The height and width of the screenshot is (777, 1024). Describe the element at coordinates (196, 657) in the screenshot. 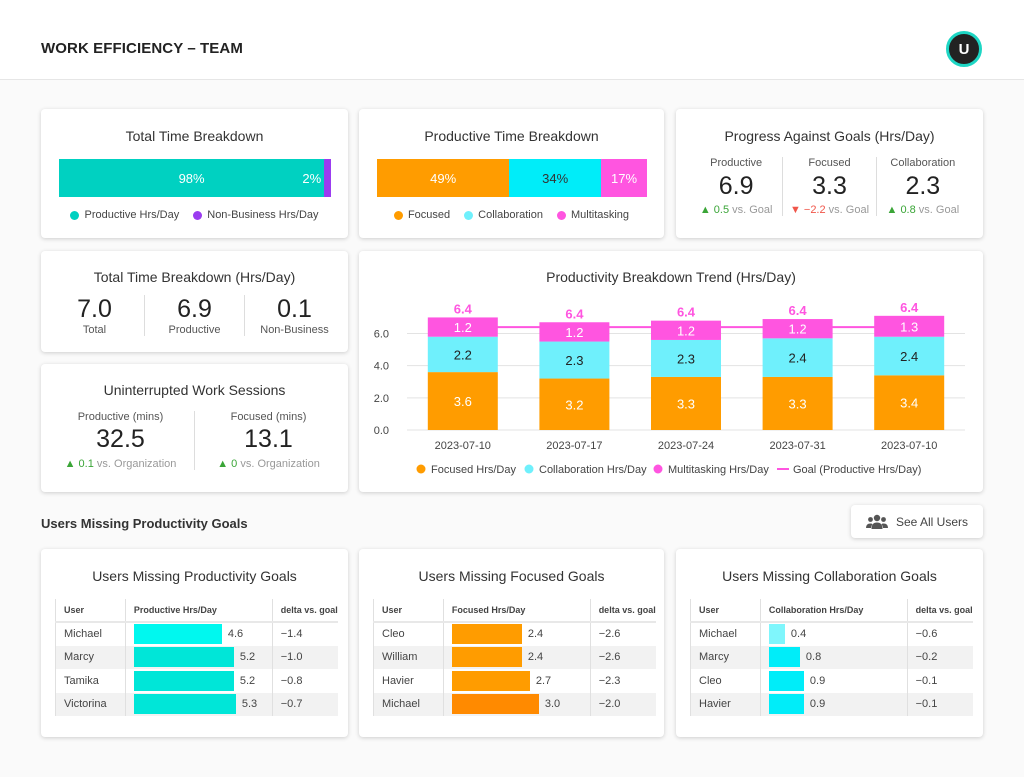

I see `table-row: Marcy 5.2 −1.0` at that location.